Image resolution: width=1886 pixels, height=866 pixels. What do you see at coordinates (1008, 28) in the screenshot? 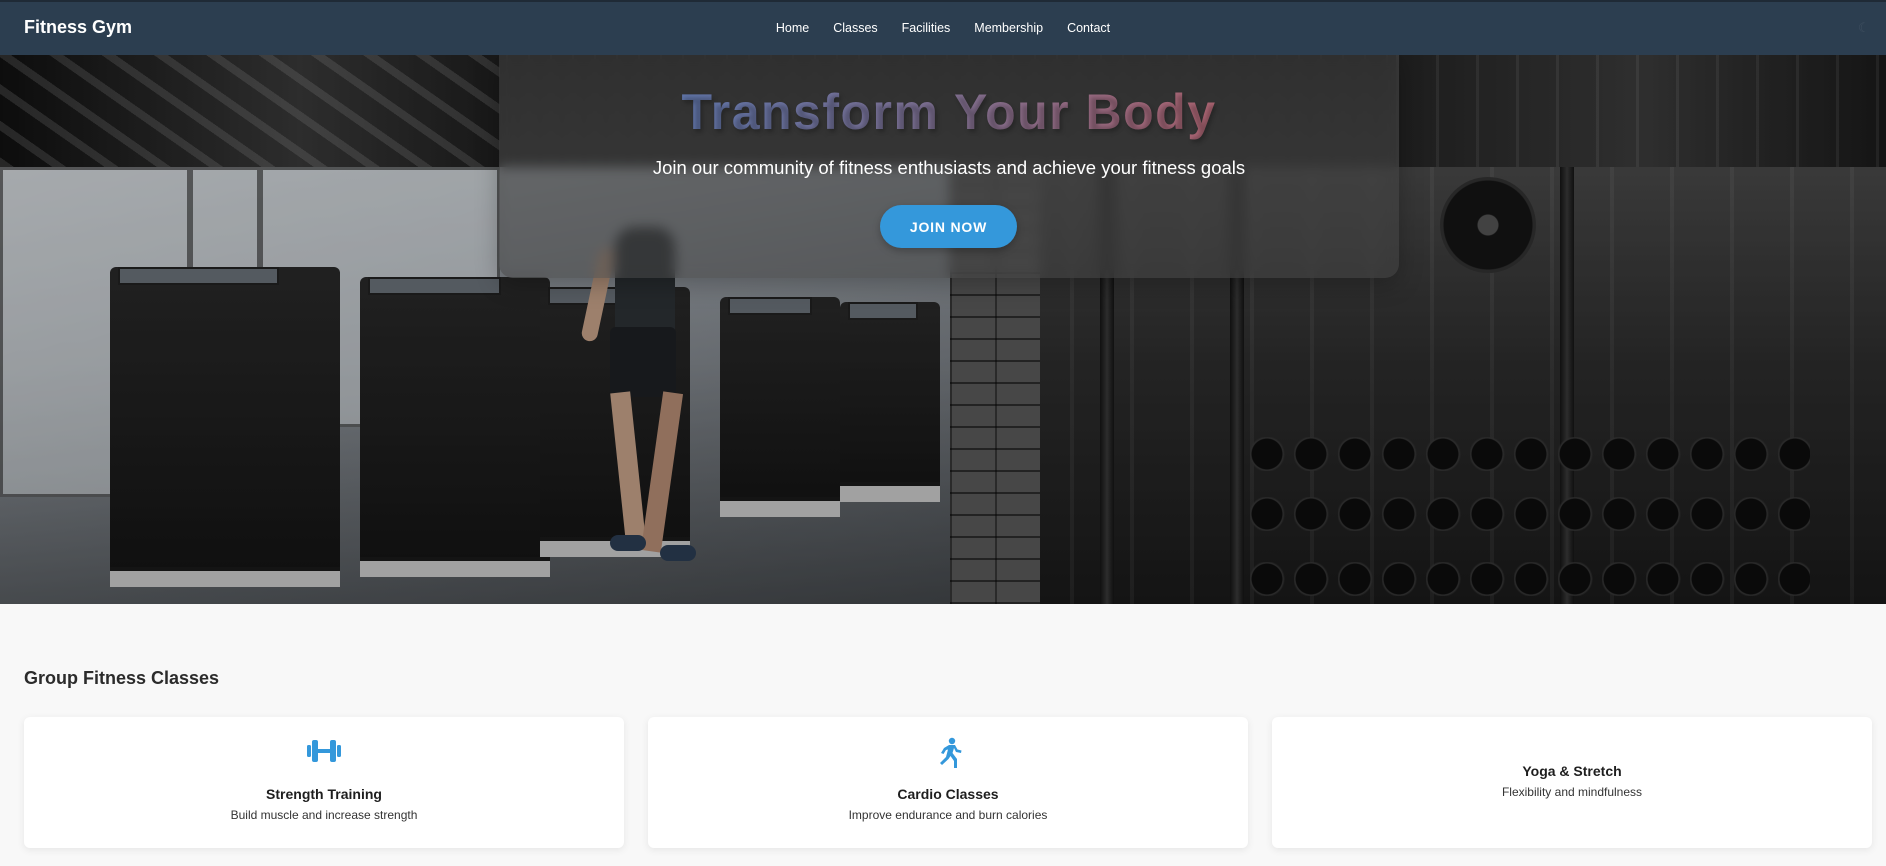
I see `nav-link-membership: Membership` at bounding box center [1008, 28].